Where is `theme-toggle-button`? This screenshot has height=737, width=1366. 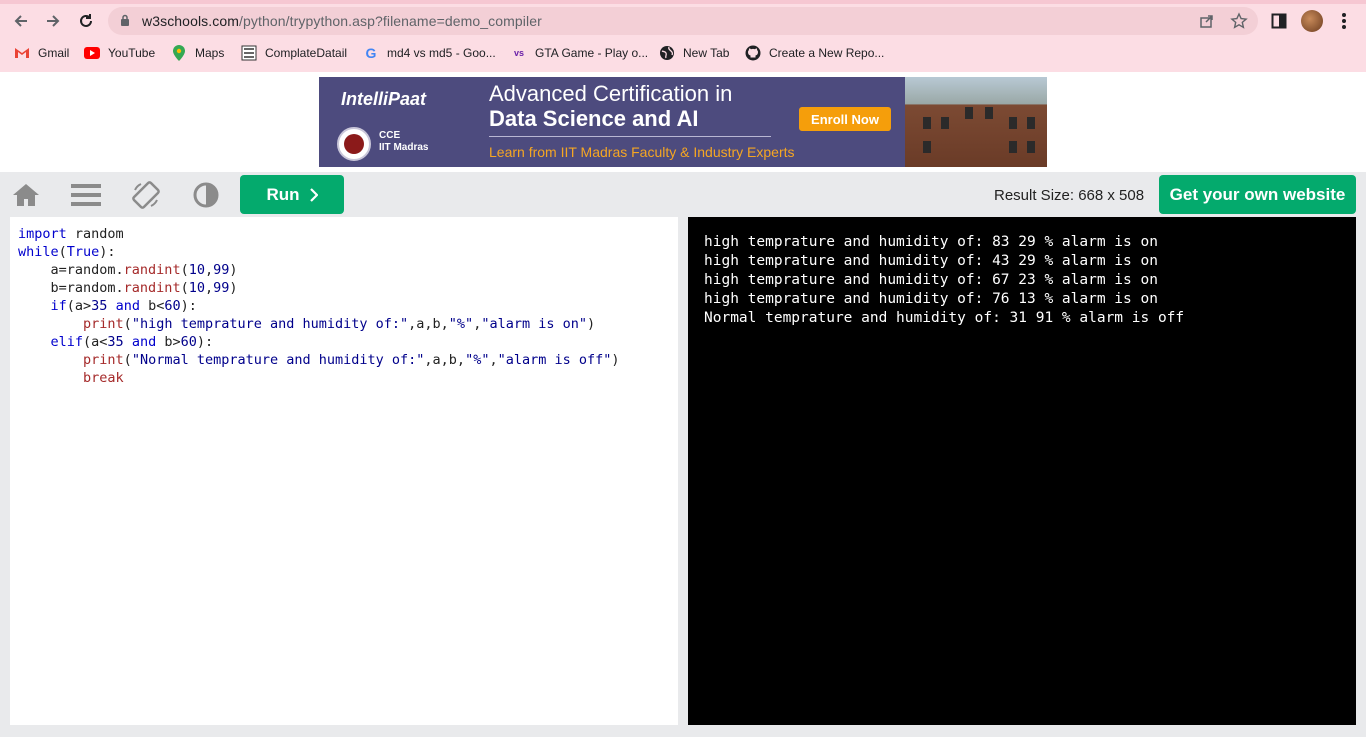
theme-toggle-button is located at coordinates (206, 195).